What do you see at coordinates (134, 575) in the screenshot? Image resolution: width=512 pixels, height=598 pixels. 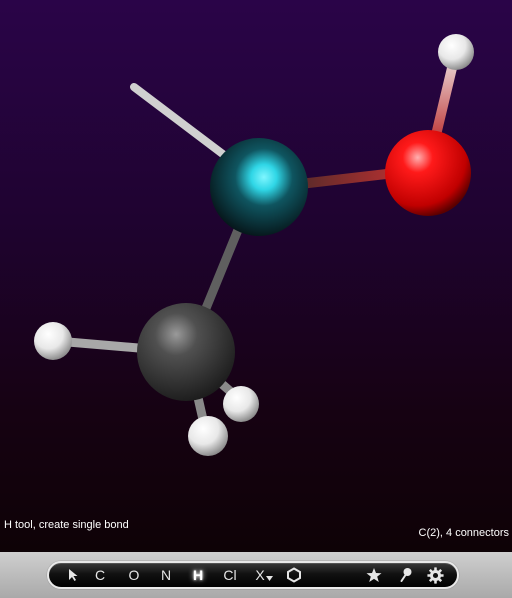 I see `tool-oxygen: O` at bounding box center [134, 575].